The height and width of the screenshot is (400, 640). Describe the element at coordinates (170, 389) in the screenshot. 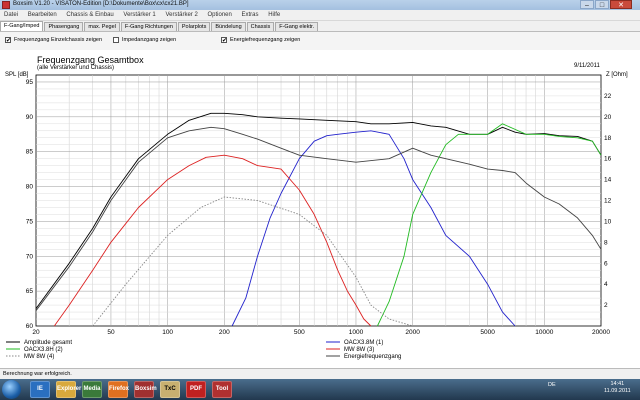

I see `taskbar-txc-icon: TxC` at that location.